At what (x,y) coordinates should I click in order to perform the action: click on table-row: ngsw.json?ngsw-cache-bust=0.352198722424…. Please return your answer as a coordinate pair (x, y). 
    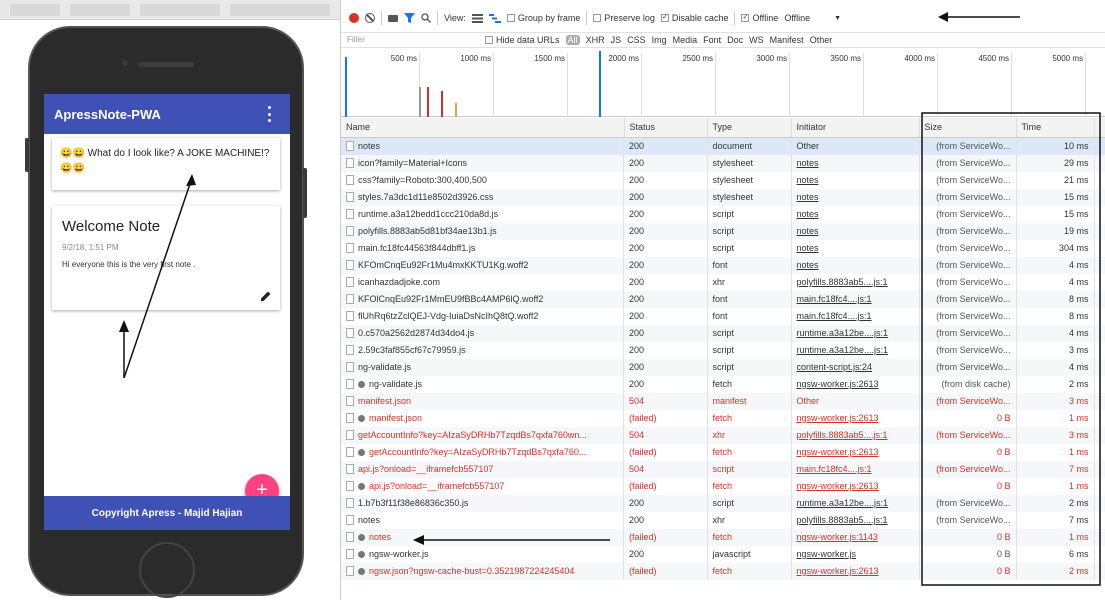
    Looking at the image, I should click on (723, 571).